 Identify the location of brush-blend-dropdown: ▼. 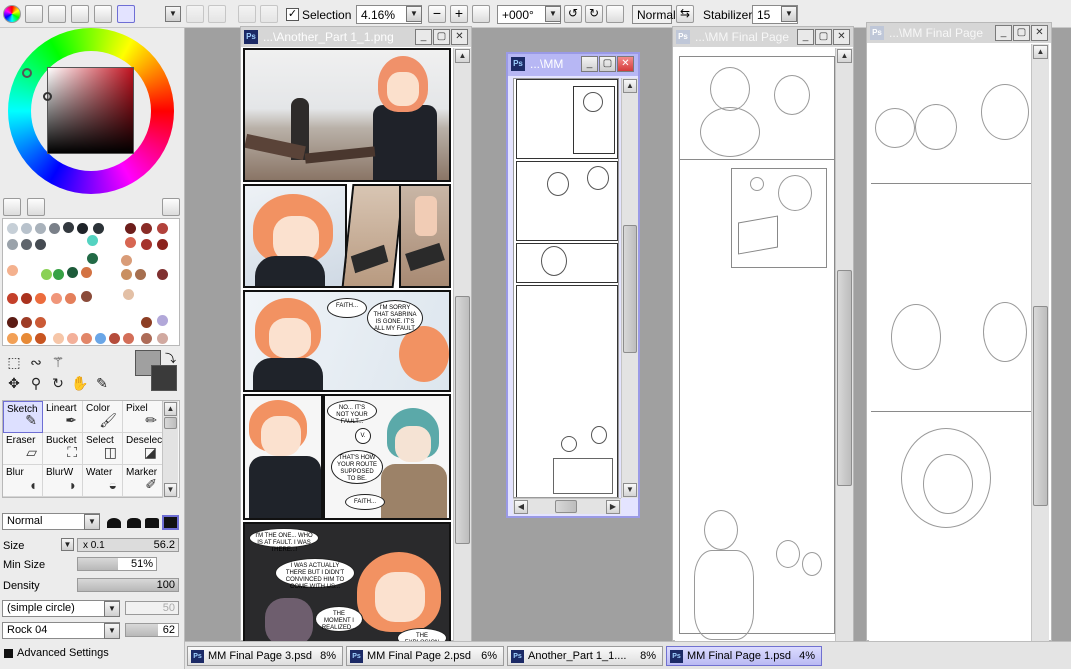
(92, 522).